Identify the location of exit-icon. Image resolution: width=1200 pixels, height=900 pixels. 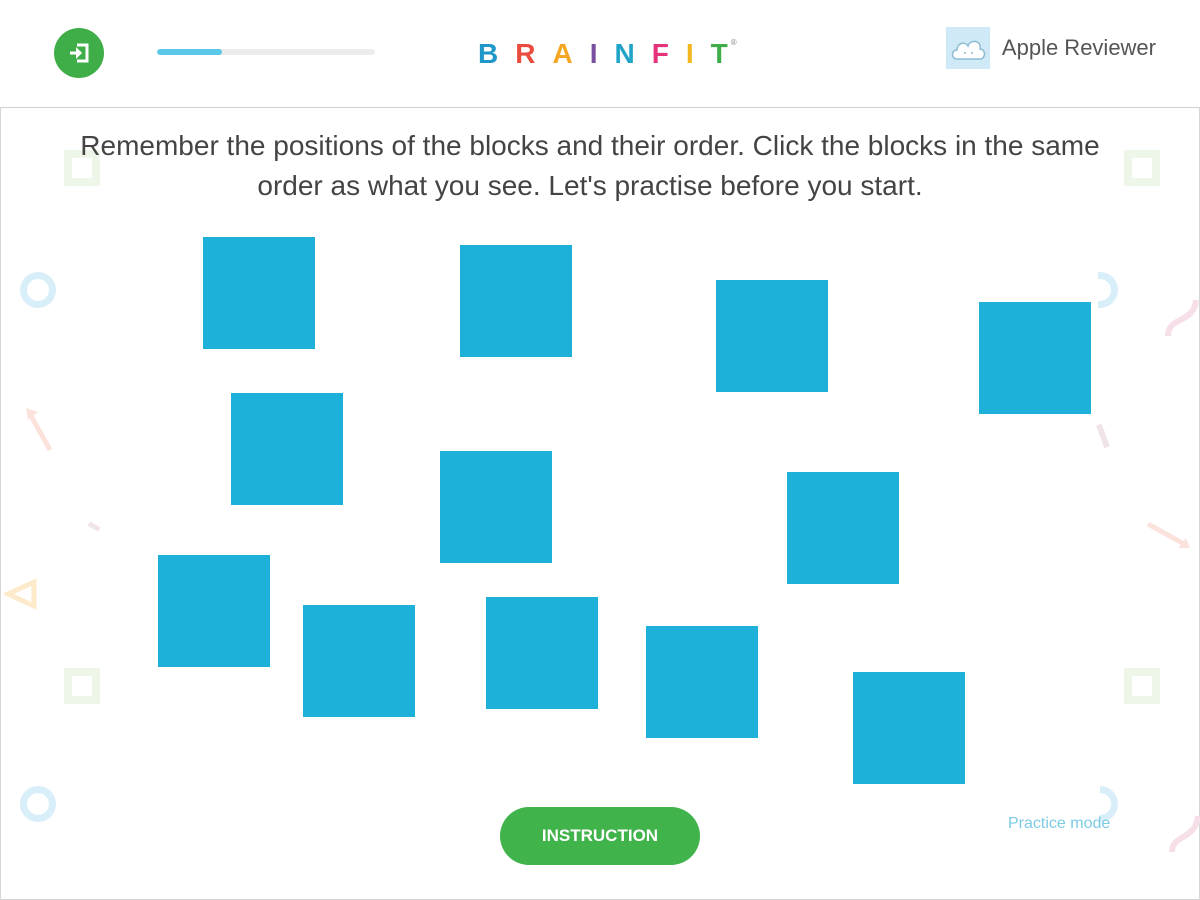
(79, 53).